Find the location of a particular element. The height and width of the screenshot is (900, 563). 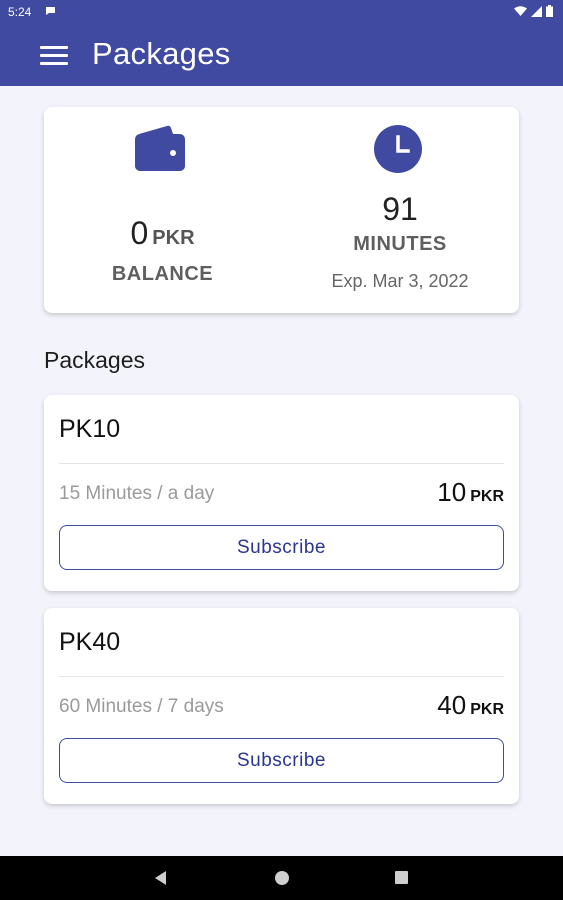

status-icons is located at coordinates (533, 11).